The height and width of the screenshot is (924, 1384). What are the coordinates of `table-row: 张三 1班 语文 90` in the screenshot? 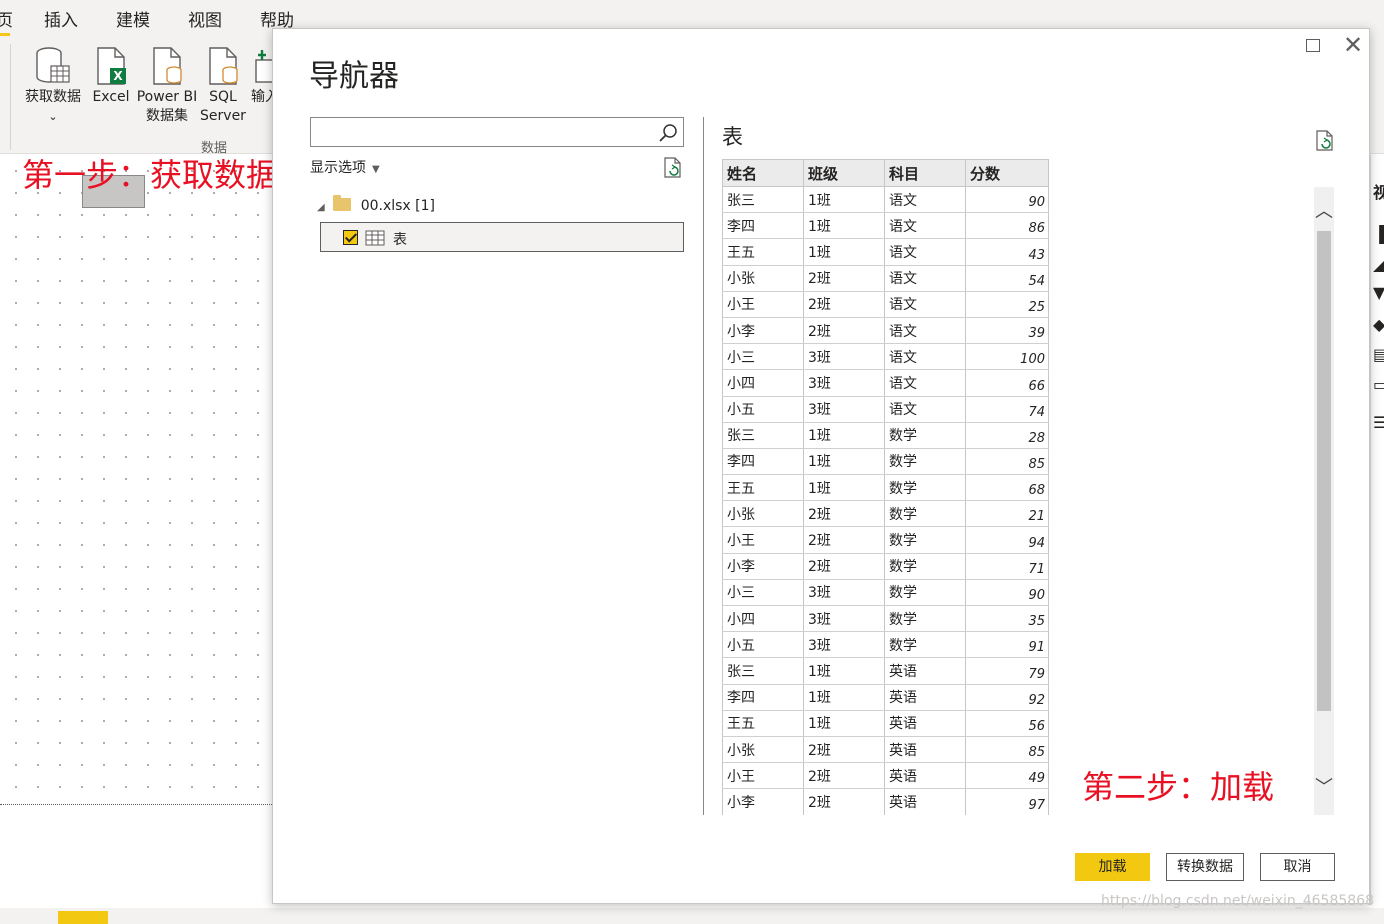 It's located at (885, 200).